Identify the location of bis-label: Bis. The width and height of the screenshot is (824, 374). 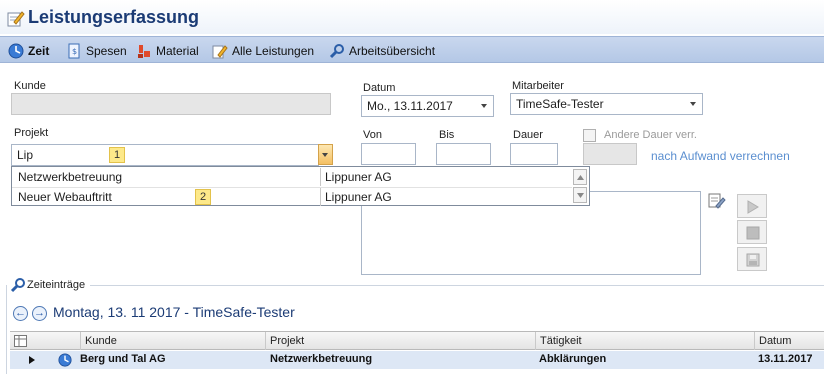
(447, 135).